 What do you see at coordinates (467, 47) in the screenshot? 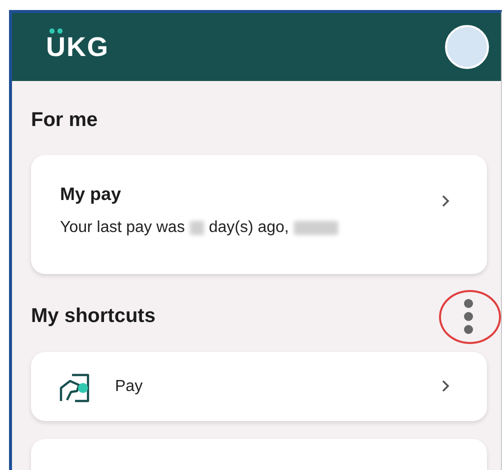
I see `avatar` at bounding box center [467, 47].